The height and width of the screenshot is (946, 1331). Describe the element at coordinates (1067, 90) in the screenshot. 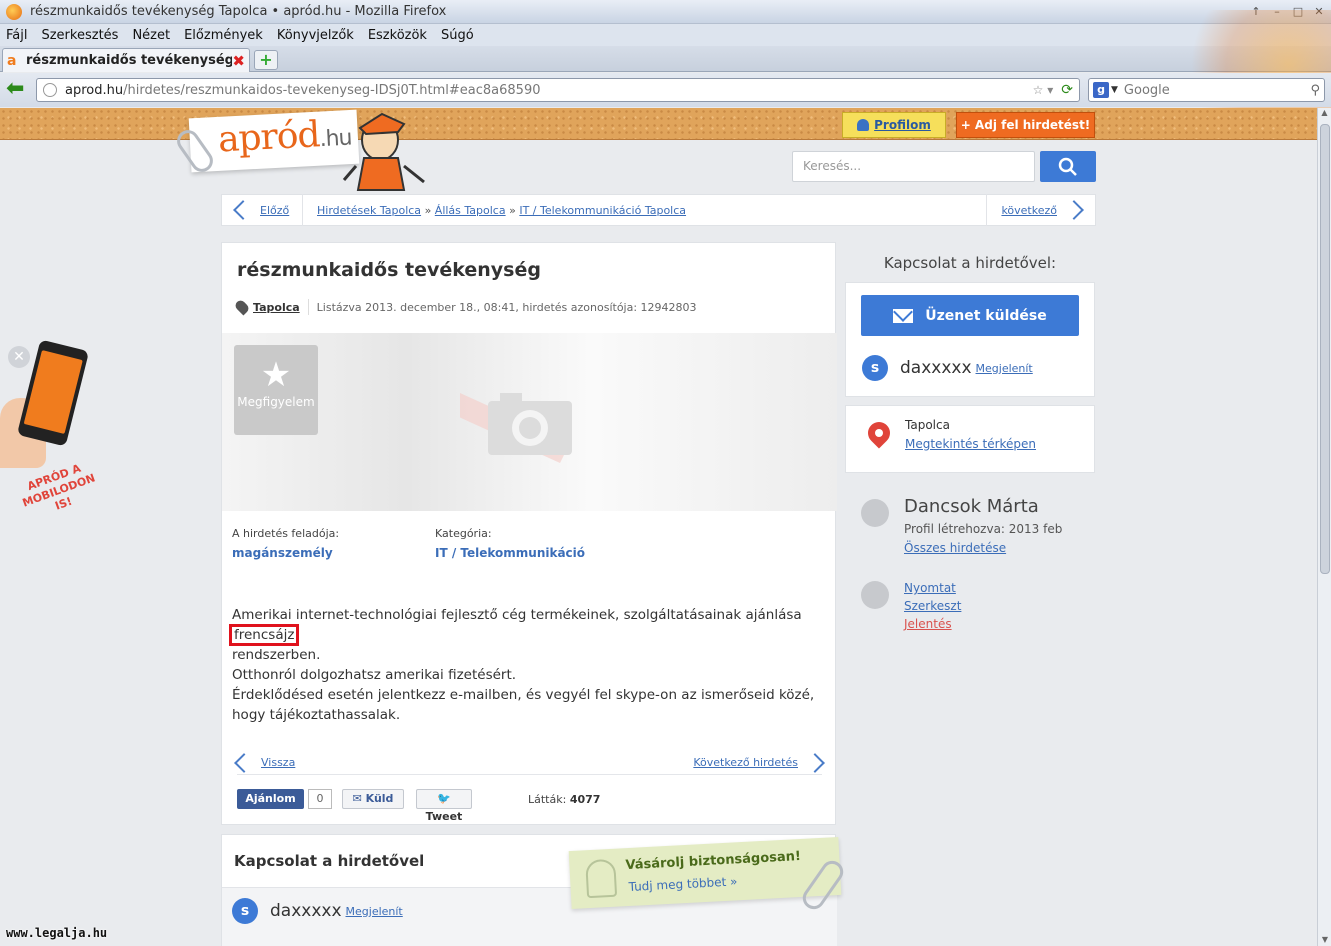

I see `reload-icon: ⟳` at that location.